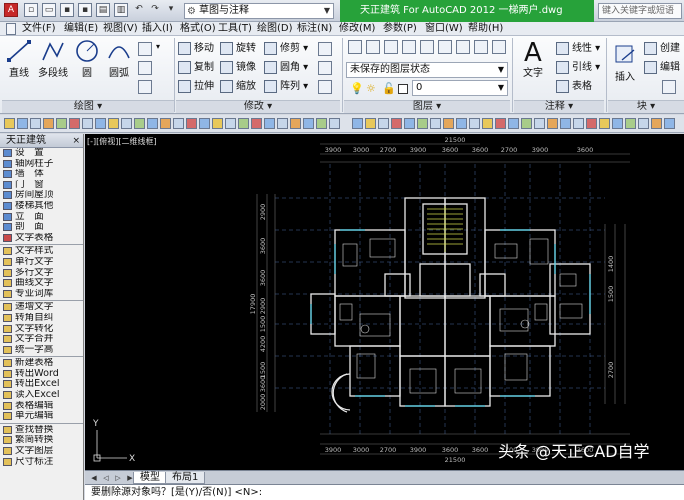  What do you see at coordinates (76, 141) in the screenshot?
I see `close-icon: ×` at bounding box center [76, 141].